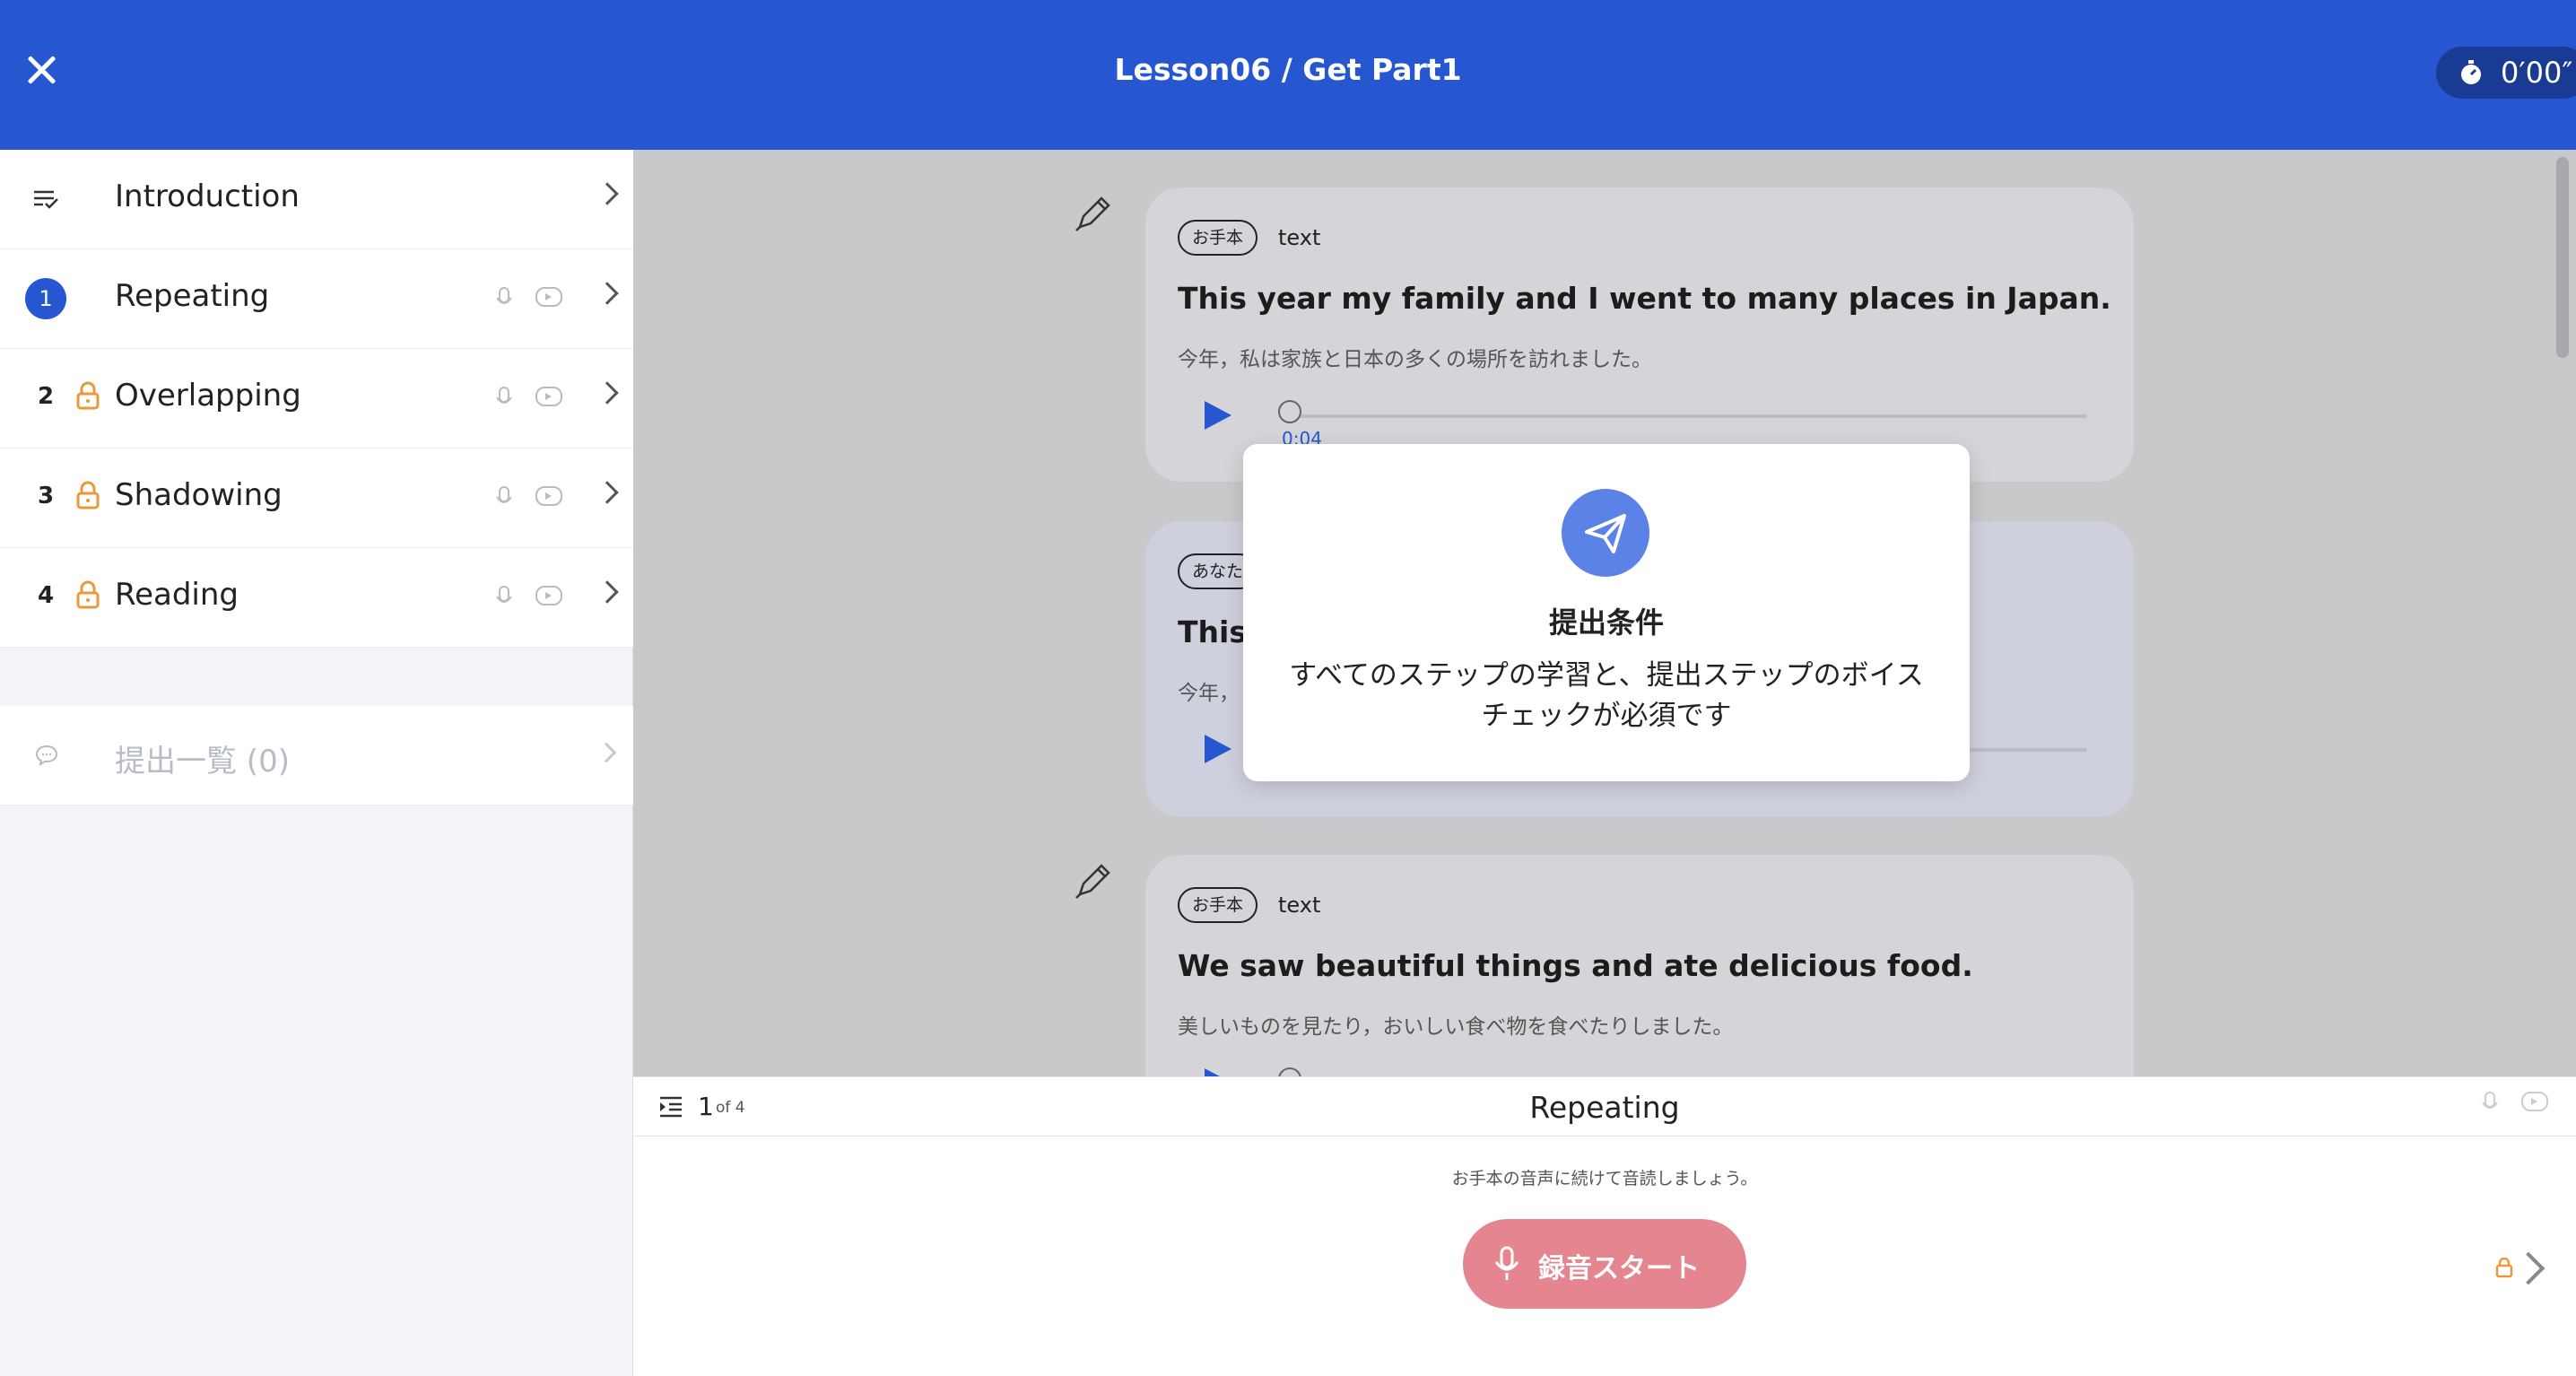 This screenshot has width=2576, height=1376. I want to click on timer-value: 0′00″, so click(2537, 73).